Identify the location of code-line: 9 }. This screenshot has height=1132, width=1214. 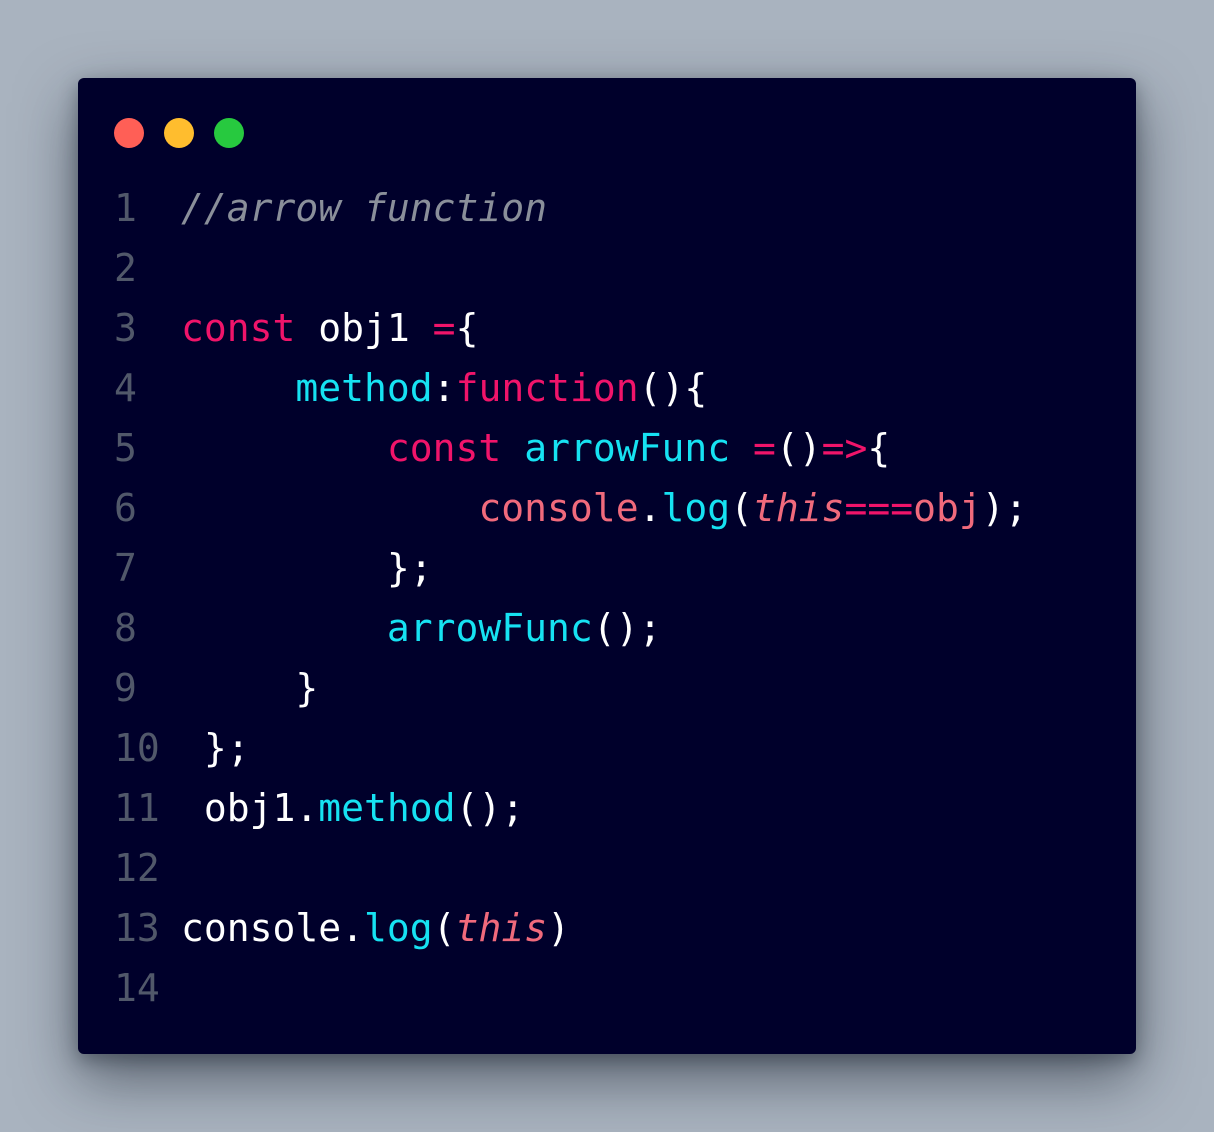
(607, 688).